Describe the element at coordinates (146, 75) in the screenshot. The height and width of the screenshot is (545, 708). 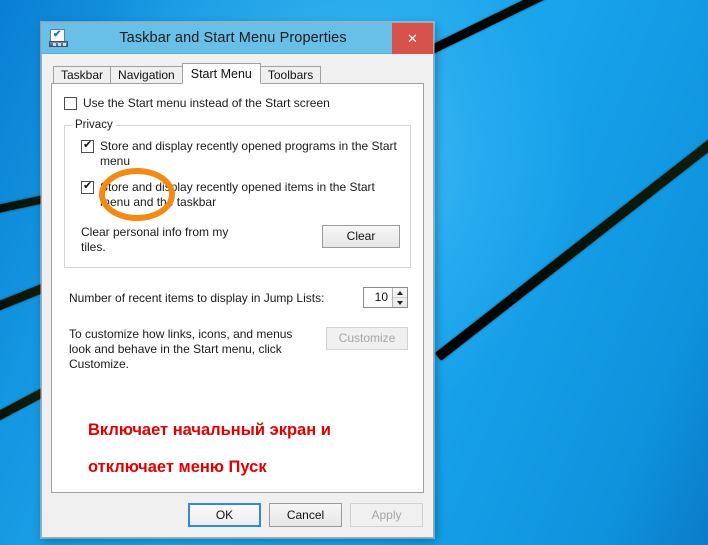
I see `tab-navigation: Navigation` at that location.